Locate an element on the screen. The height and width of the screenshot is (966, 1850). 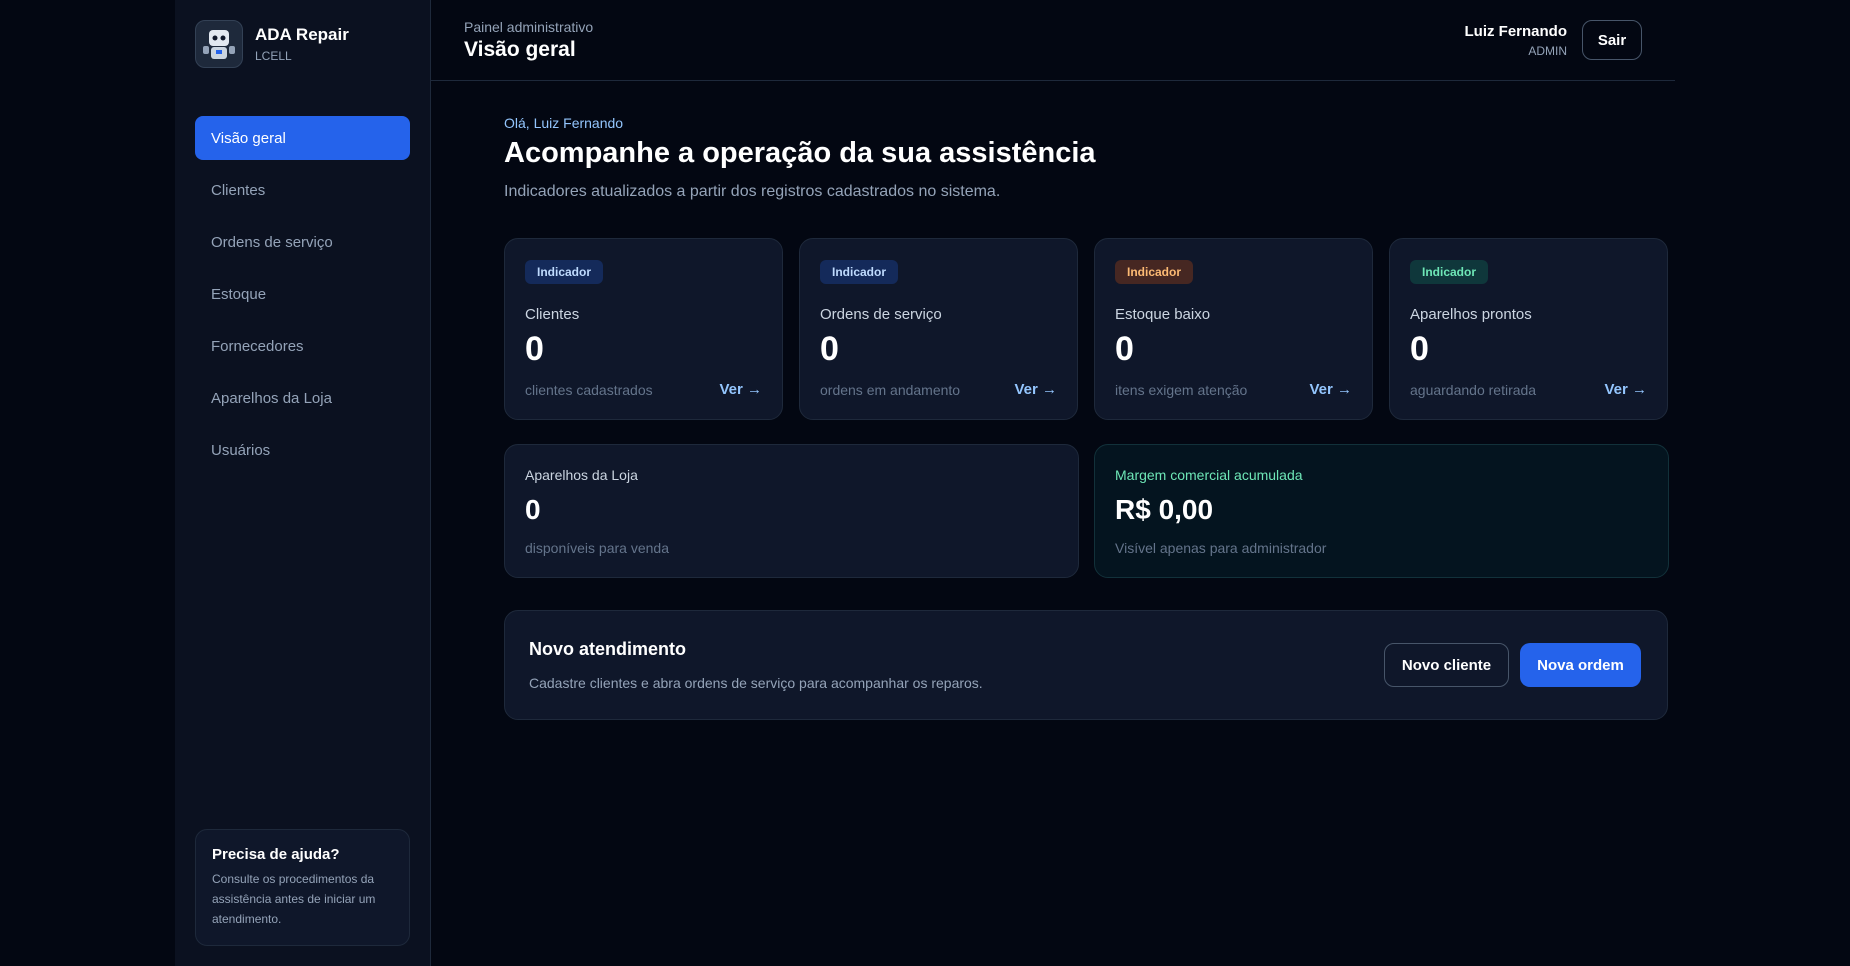
brand-name: ADA Repair is located at coordinates (302, 34).